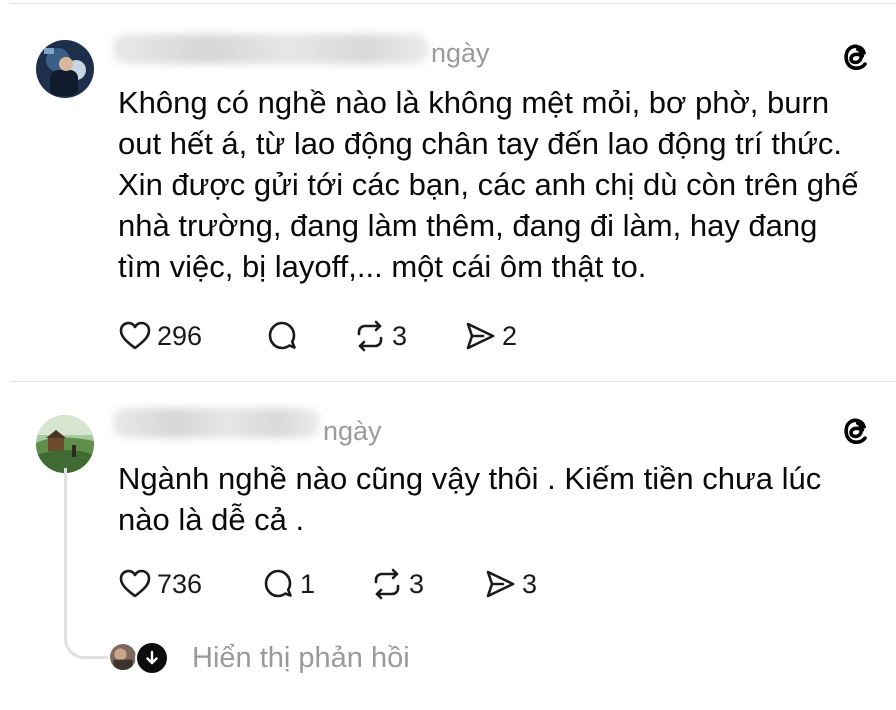  What do you see at coordinates (152, 658) in the screenshot?
I see `arrow-down-icon` at bounding box center [152, 658].